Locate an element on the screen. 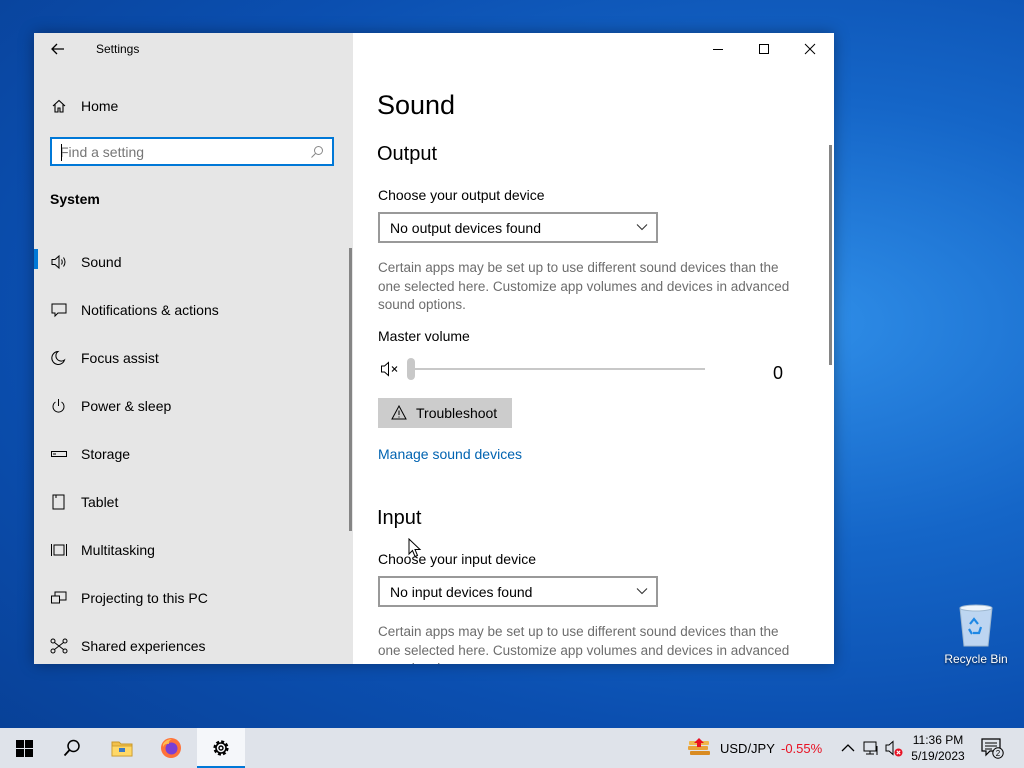  currency-ticker-icon is located at coordinates (699, 748).